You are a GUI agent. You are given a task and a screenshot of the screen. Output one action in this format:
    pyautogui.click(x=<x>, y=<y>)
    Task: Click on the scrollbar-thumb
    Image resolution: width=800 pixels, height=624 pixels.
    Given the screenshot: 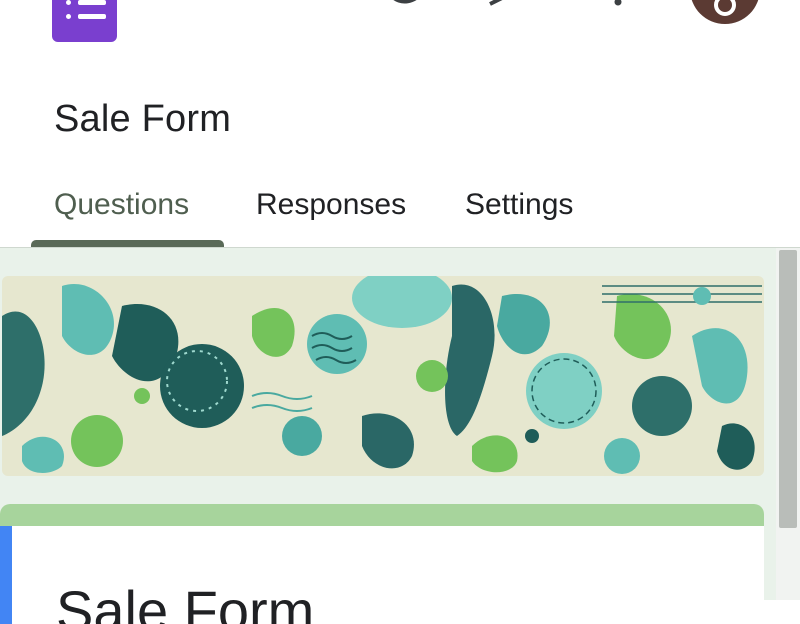 What is the action you would take?
    pyautogui.click(x=788, y=389)
    